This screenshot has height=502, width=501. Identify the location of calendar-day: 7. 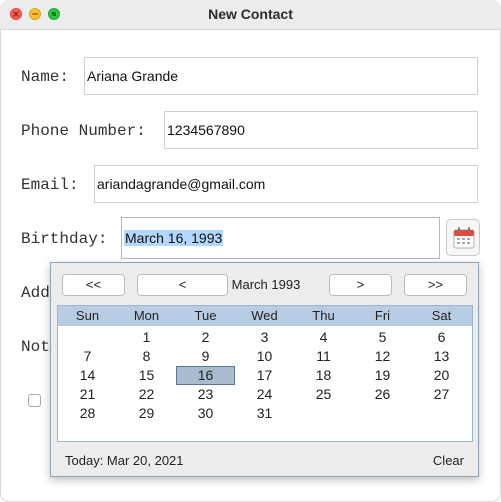
(87, 356).